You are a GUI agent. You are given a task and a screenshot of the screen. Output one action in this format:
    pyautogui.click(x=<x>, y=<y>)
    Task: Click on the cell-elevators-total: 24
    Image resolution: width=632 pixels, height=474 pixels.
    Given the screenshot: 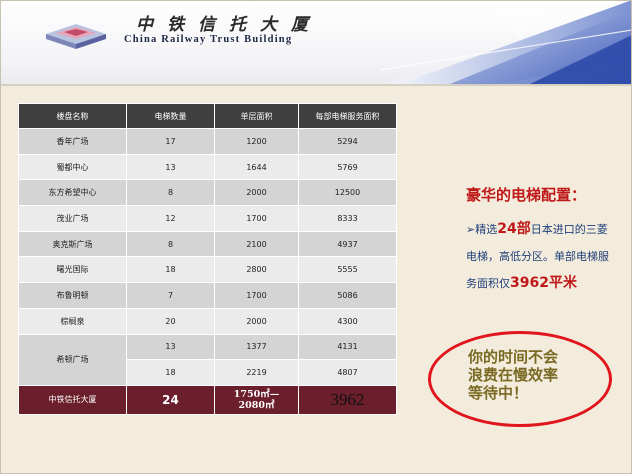 What is the action you would take?
    pyautogui.click(x=170, y=399)
    